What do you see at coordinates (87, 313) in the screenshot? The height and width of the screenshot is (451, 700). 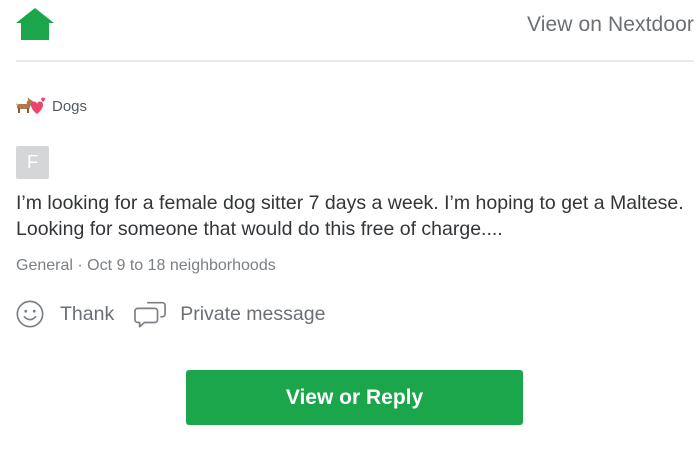 I see `thank-label: Thank` at bounding box center [87, 313].